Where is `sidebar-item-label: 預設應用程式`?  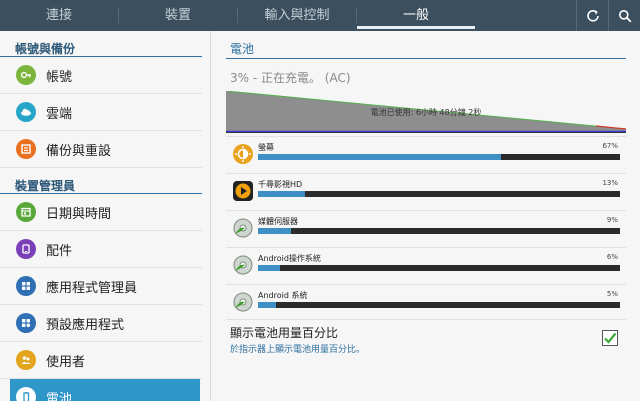 sidebar-item-label: 預設應用程式 is located at coordinates (85, 325).